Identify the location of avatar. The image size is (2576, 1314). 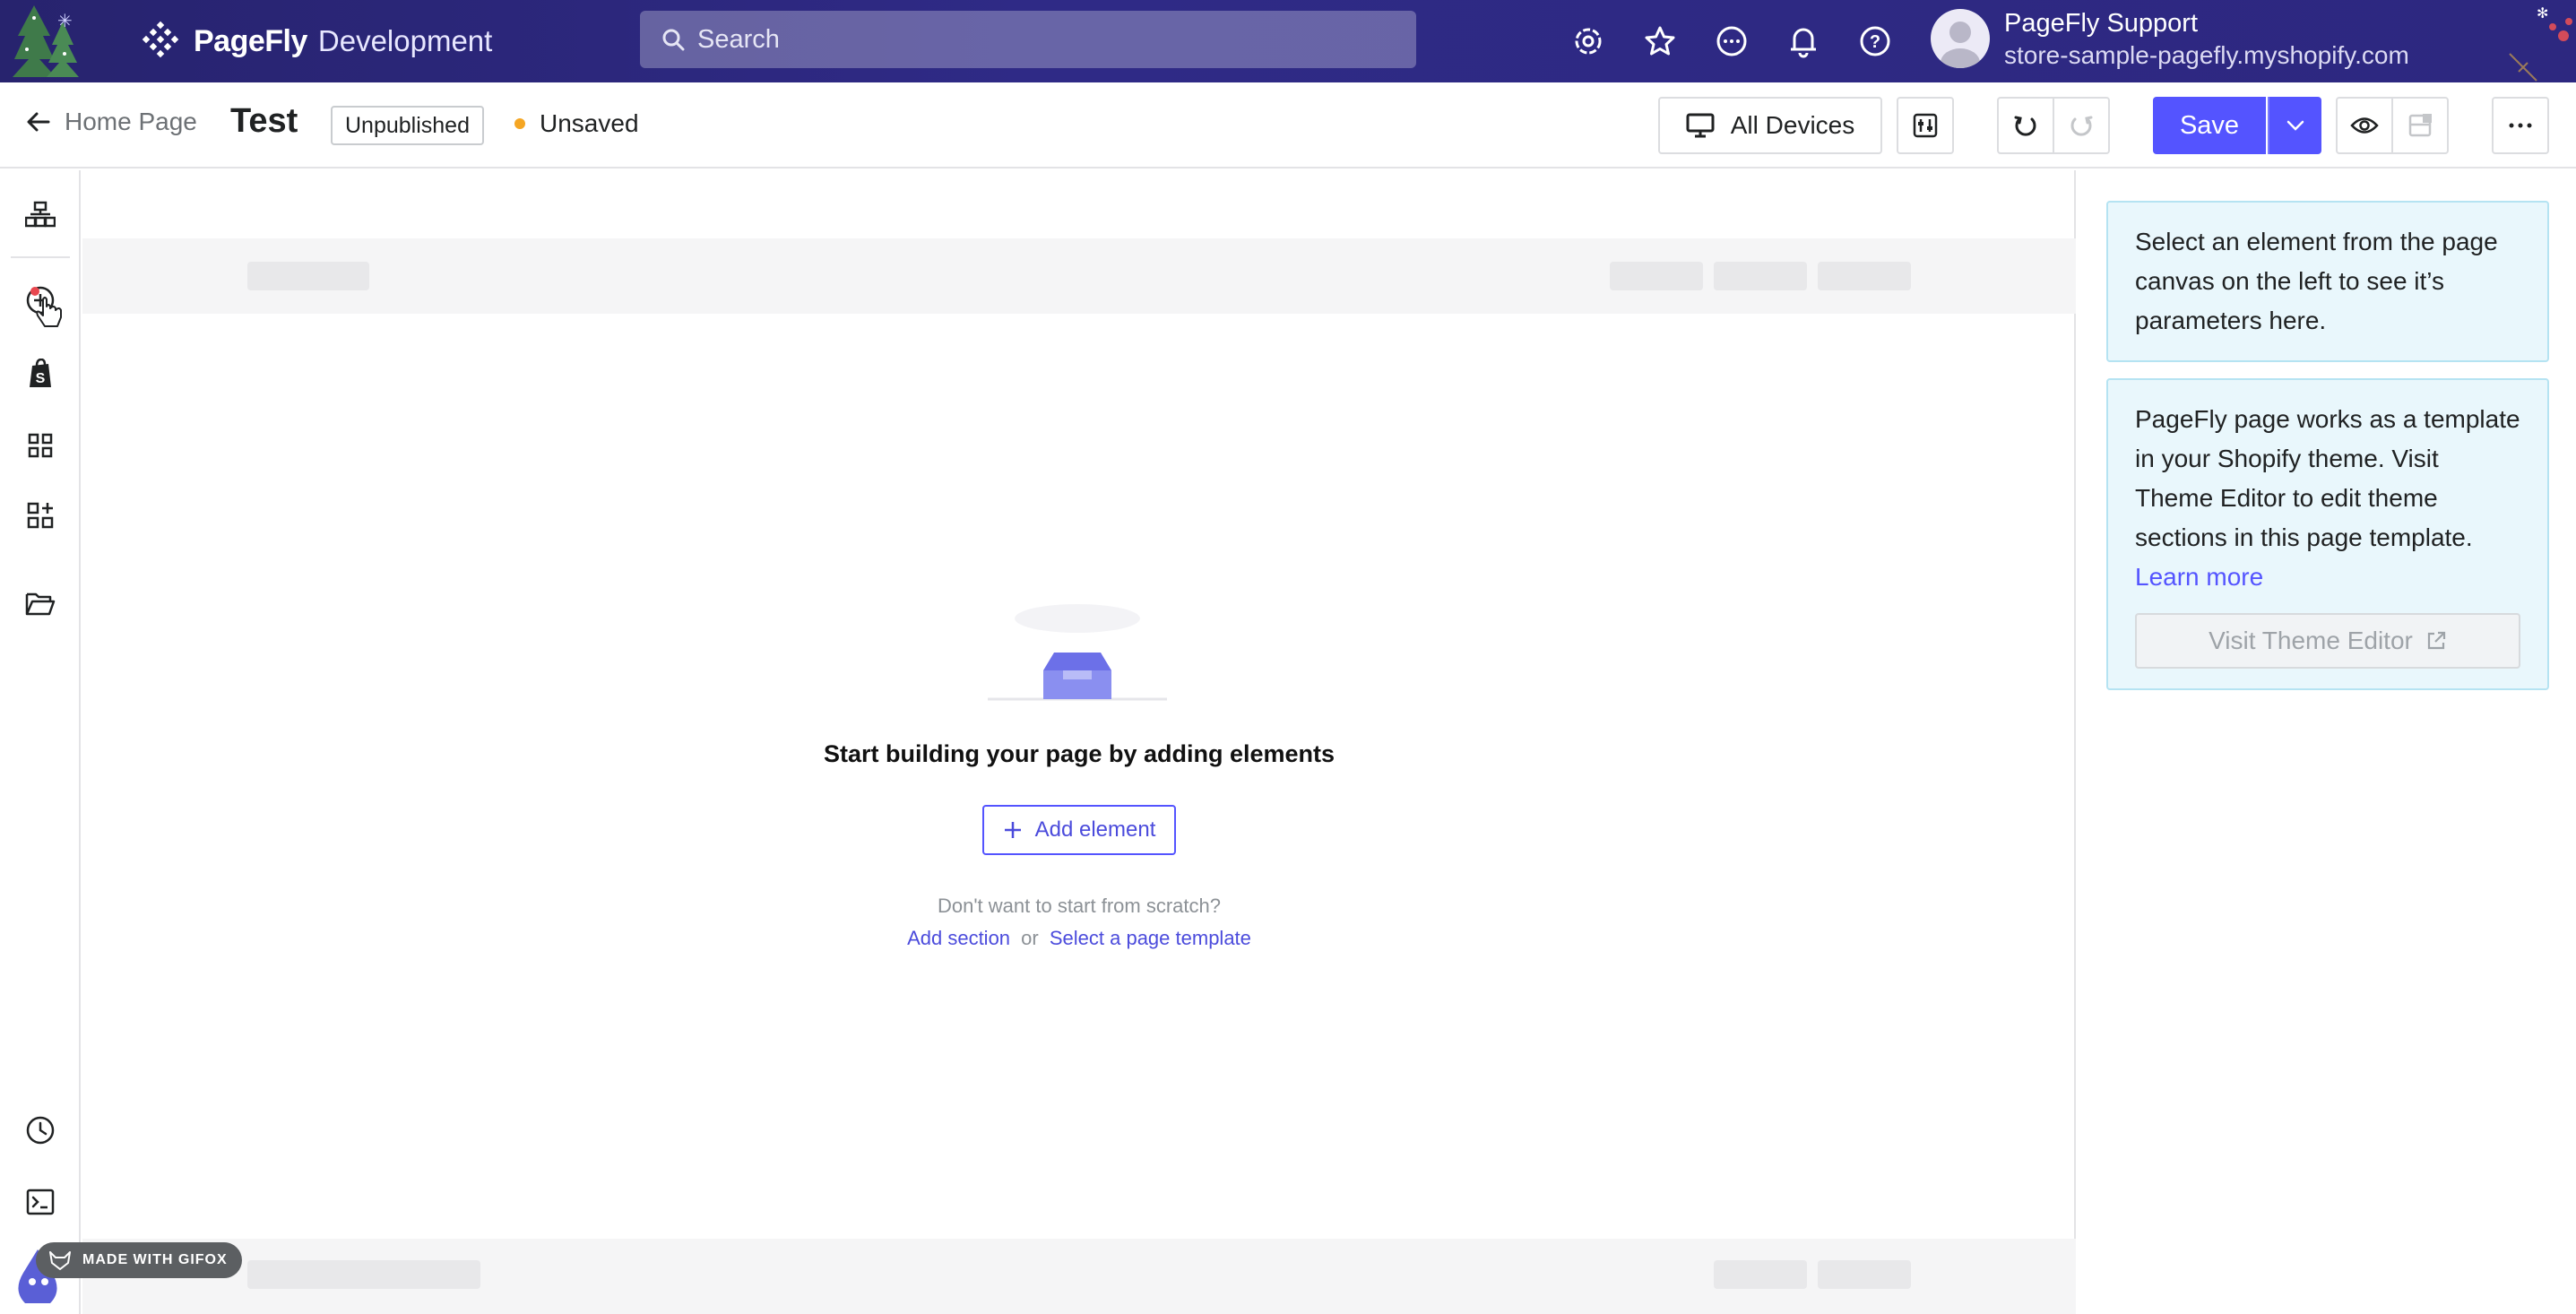
(1960, 38).